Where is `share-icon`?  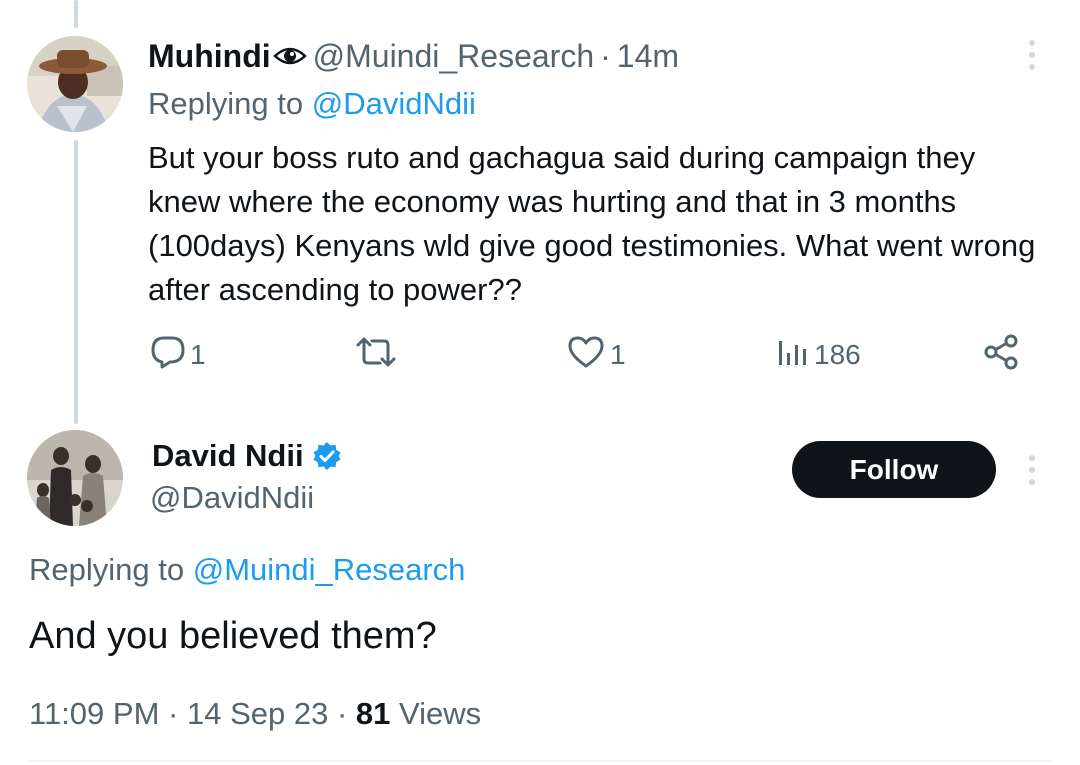 share-icon is located at coordinates (1001, 355).